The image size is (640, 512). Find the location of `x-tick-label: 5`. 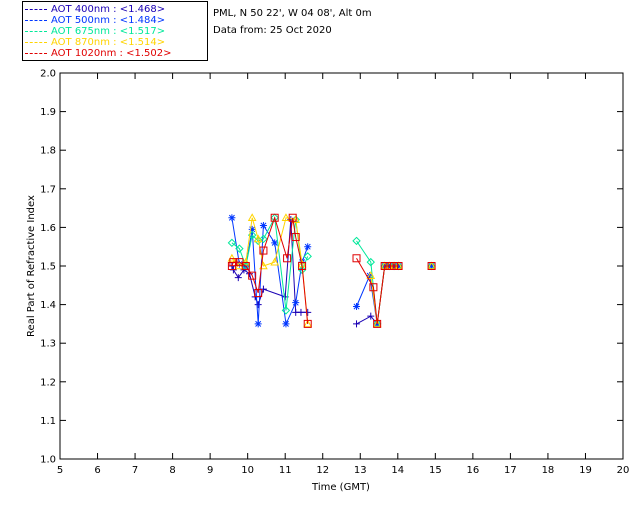

x-tick-label: 5 is located at coordinates (60, 470).